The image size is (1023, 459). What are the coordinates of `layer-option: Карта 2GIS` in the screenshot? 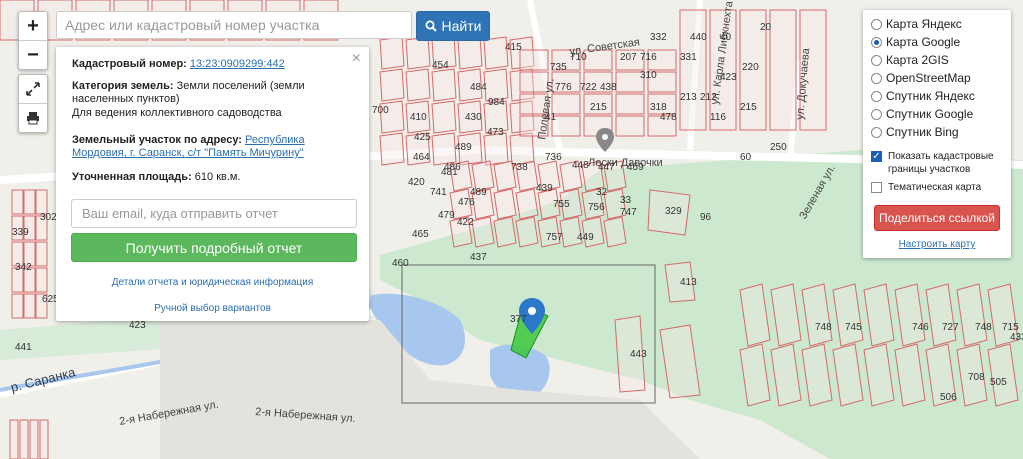 It's located at (910, 60).